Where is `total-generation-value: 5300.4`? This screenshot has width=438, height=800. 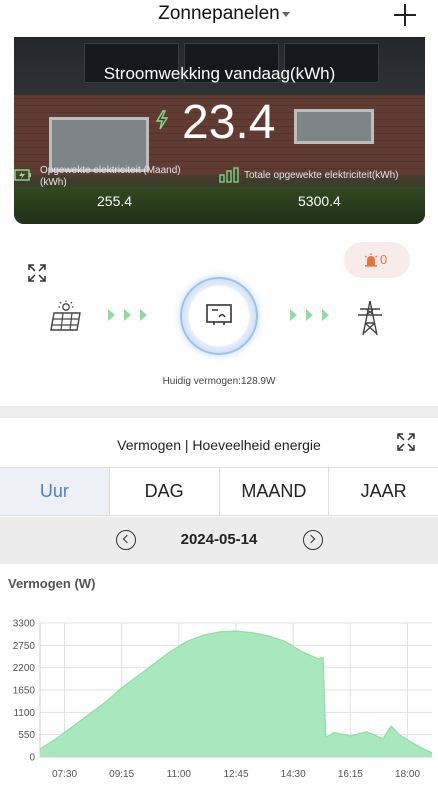
total-generation-value: 5300.4 is located at coordinates (319, 201).